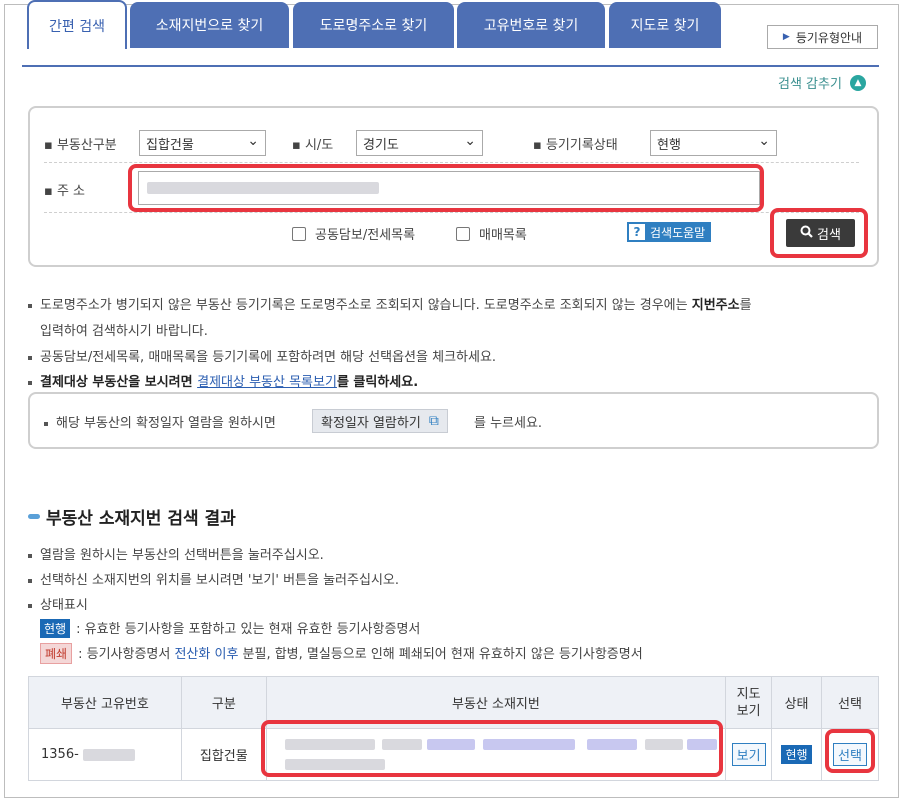 The image size is (903, 802). I want to click on results-title: 부동산 소재지번 검색 결과, so click(132, 516).